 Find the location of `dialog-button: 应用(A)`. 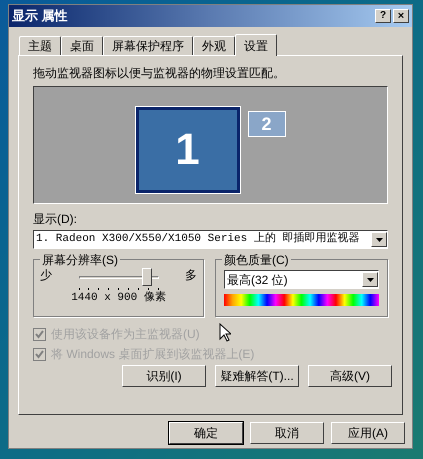

dialog-button: 应用(A) is located at coordinates (368, 433).